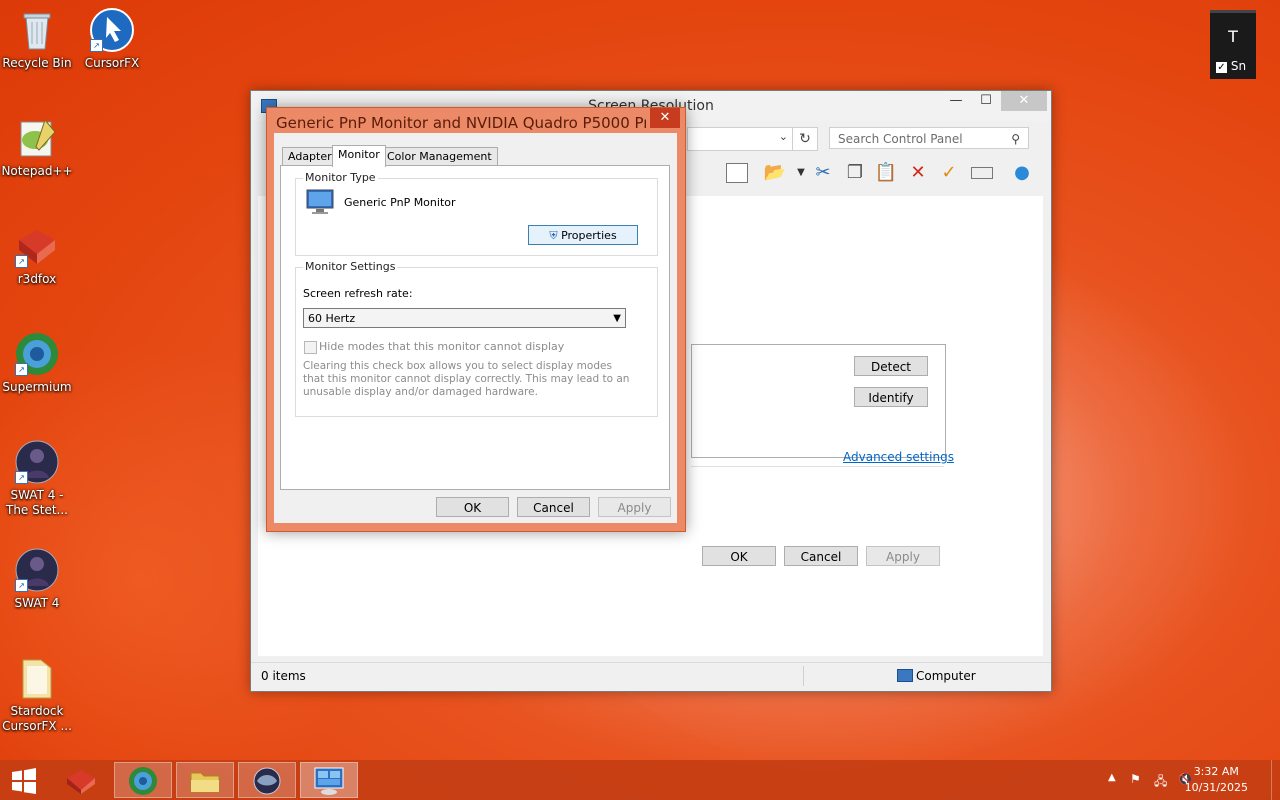  Describe the element at coordinates (37, 246) in the screenshot. I see `r3dfox-icon: ↗` at that location.